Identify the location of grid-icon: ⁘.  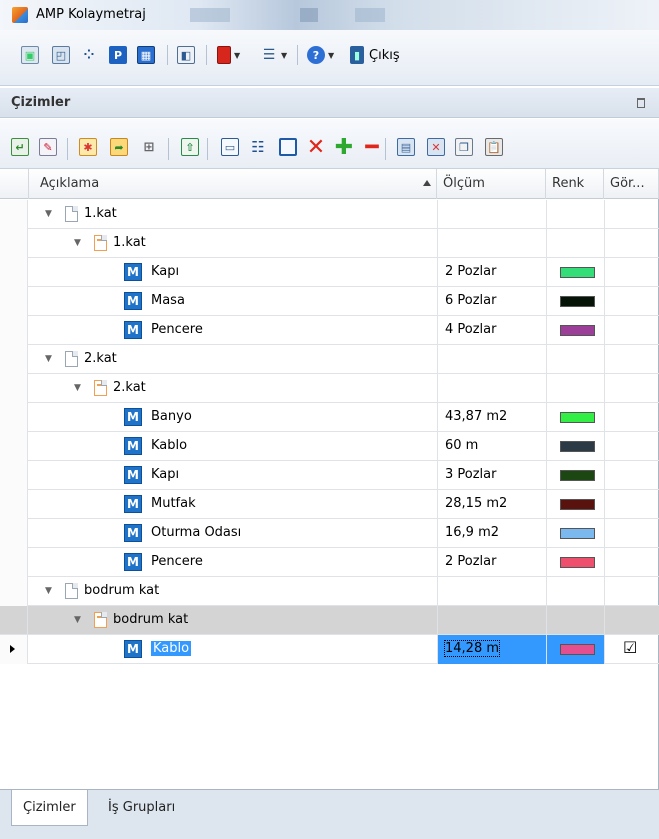
(89, 55).